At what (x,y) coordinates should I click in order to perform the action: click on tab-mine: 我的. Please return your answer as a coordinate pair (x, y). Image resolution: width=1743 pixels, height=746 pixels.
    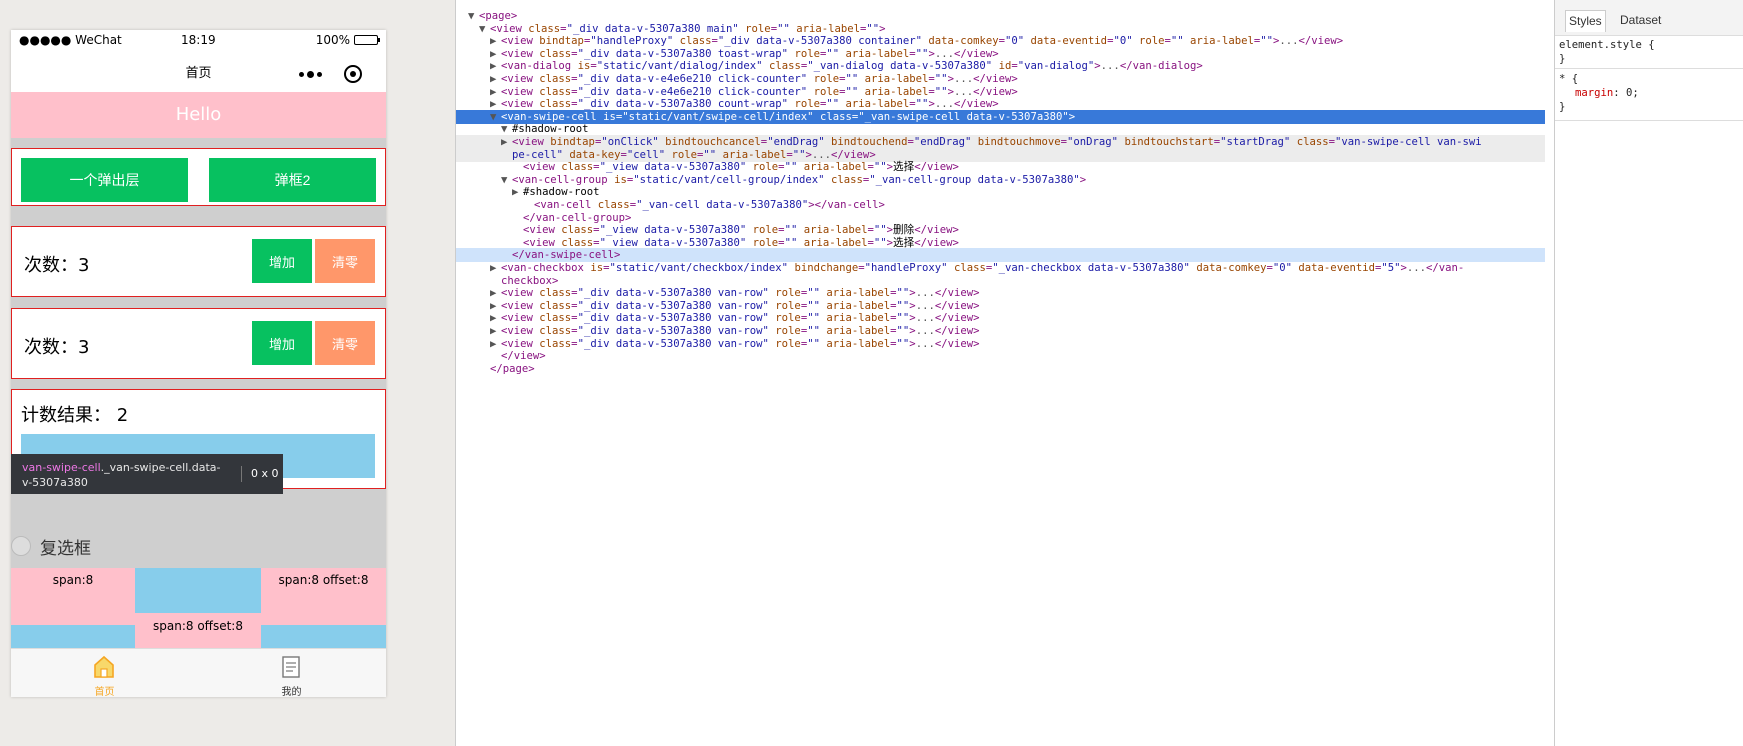
    Looking at the image, I should click on (291, 673).